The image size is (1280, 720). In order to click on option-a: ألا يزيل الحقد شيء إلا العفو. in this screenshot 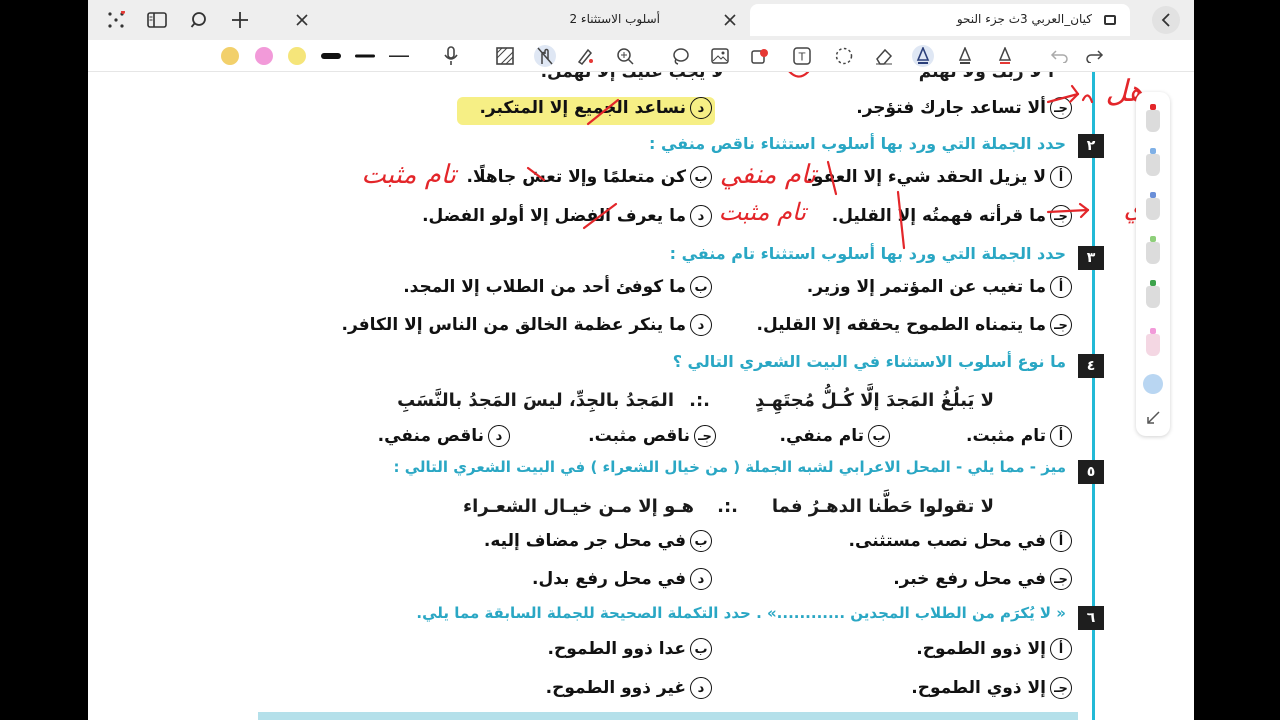, I will do `click(939, 177)`.